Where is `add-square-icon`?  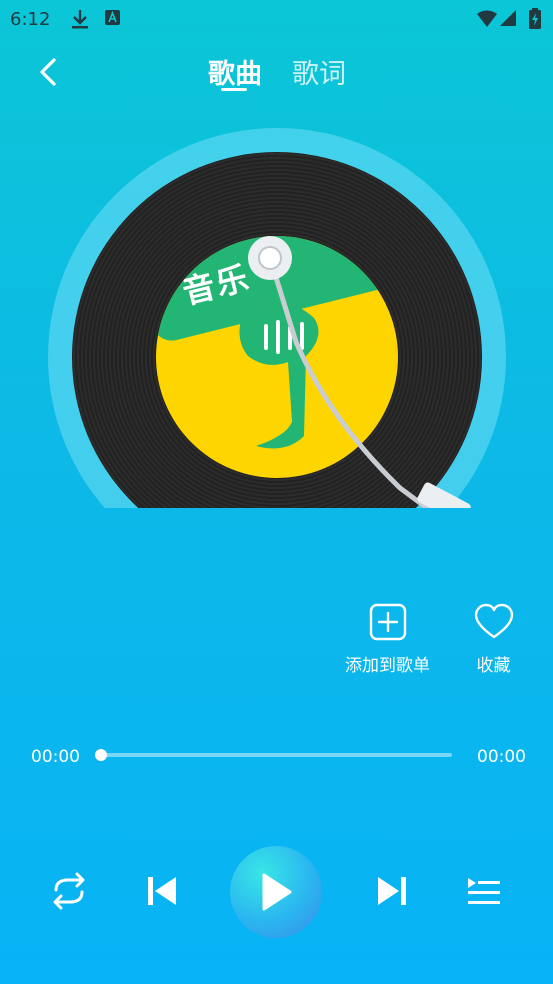 add-square-icon is located at coordinates (387, 622).